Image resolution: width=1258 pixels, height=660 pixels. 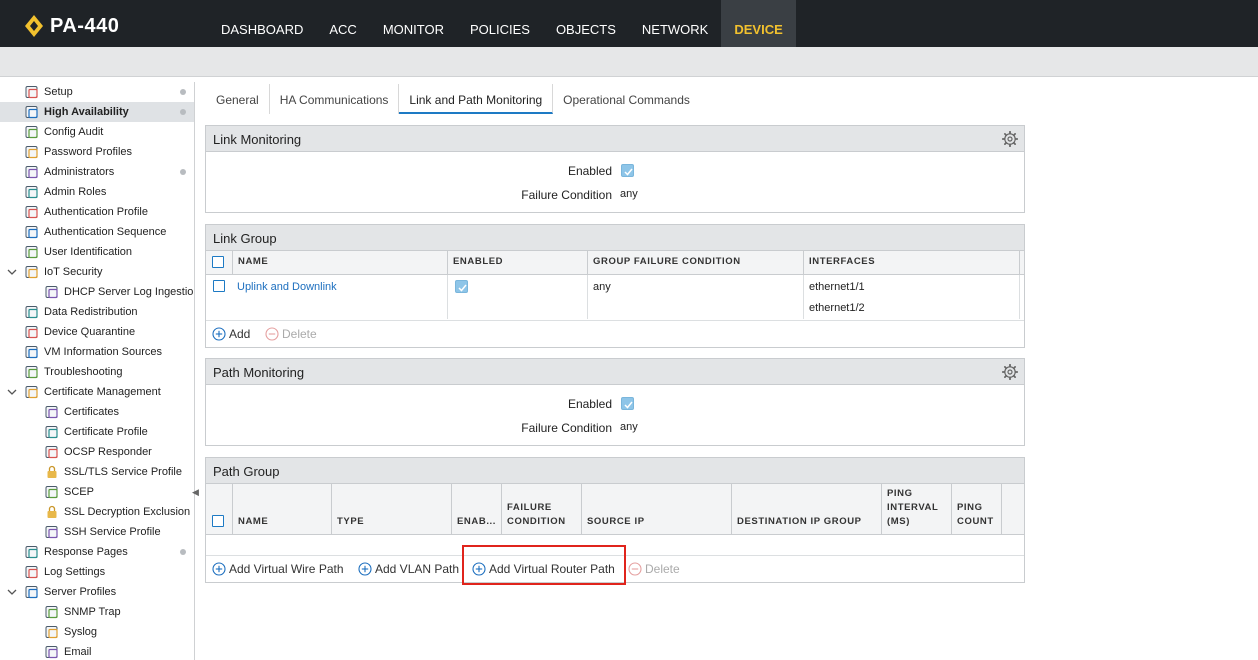 I want to click on ocsp-icon, so click(x=51, y=452).